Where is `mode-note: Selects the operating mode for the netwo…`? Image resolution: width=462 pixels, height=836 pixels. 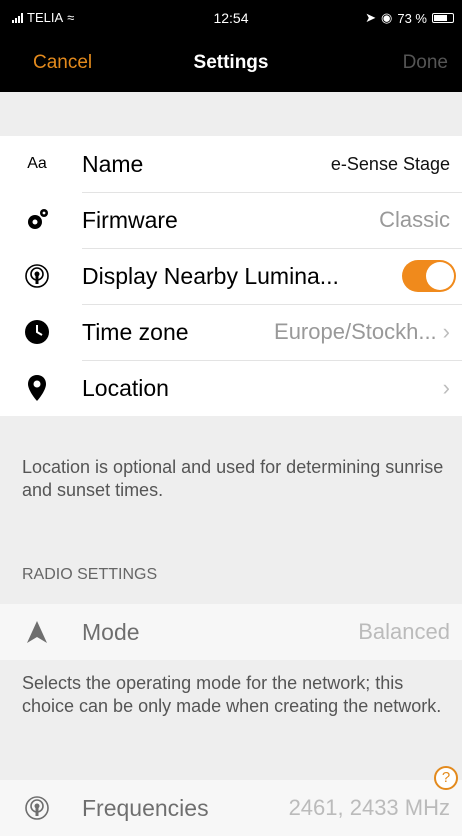
mode-note: Selects the operating mode for the netwo… is located at coordinates (232, 694).